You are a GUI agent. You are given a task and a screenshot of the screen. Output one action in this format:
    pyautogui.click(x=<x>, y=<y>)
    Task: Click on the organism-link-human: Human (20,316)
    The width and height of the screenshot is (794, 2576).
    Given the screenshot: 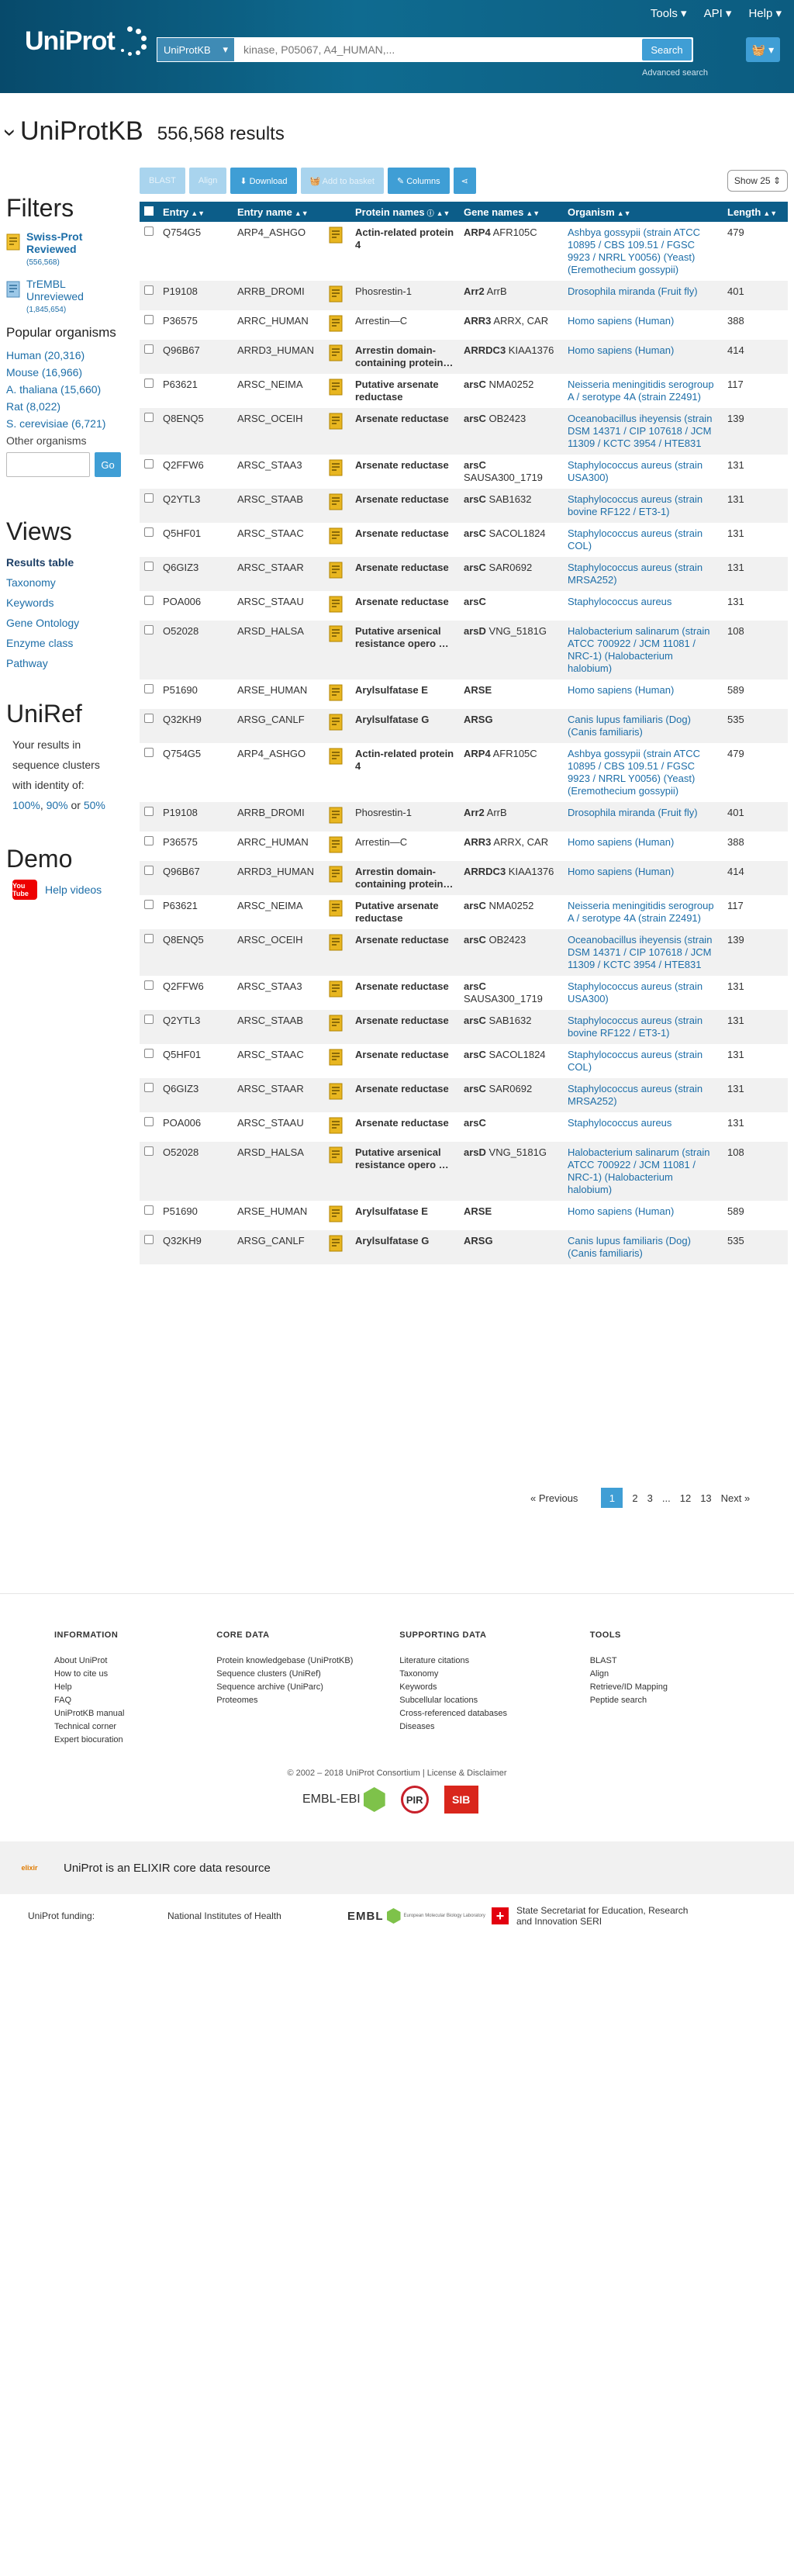 What is the action you would take?
    pyautogui.click(x=68, y=355)
    